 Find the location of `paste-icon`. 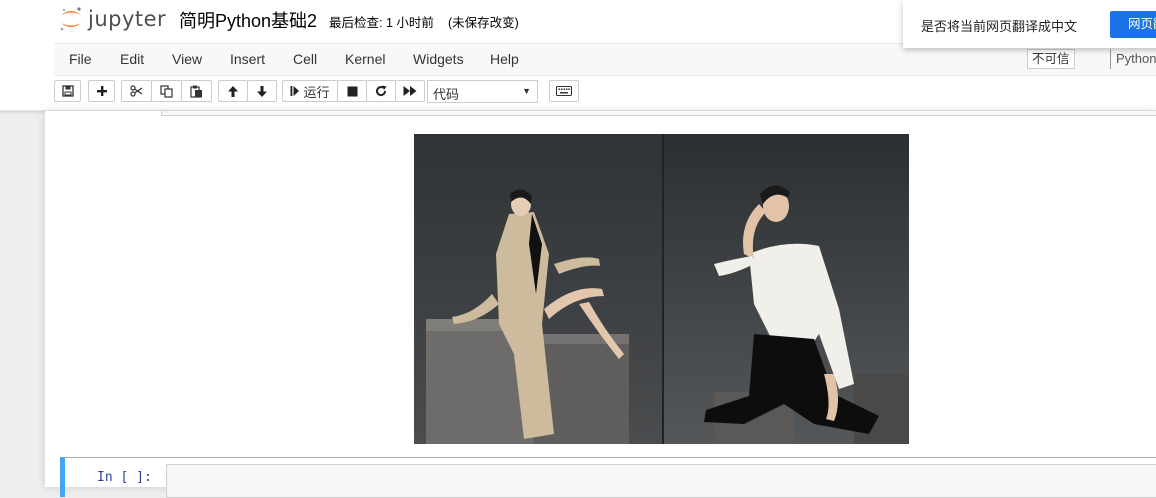

paste-icon is located at coordinates (196, 91).